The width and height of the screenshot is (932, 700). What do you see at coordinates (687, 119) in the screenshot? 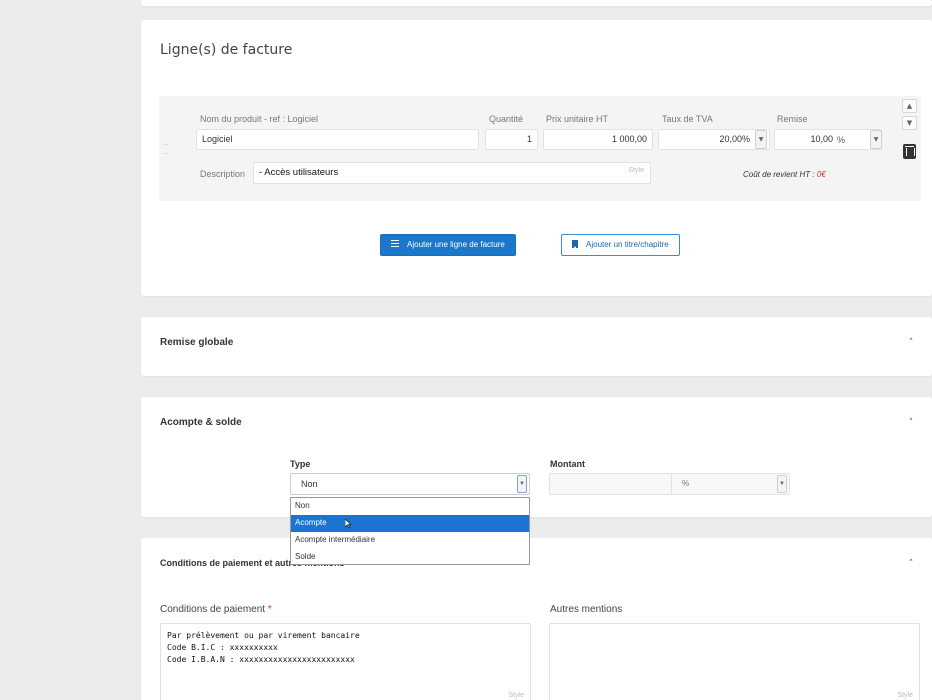
I see `vat-column-label: Taux de TVA` at bounding box center [687, 119].